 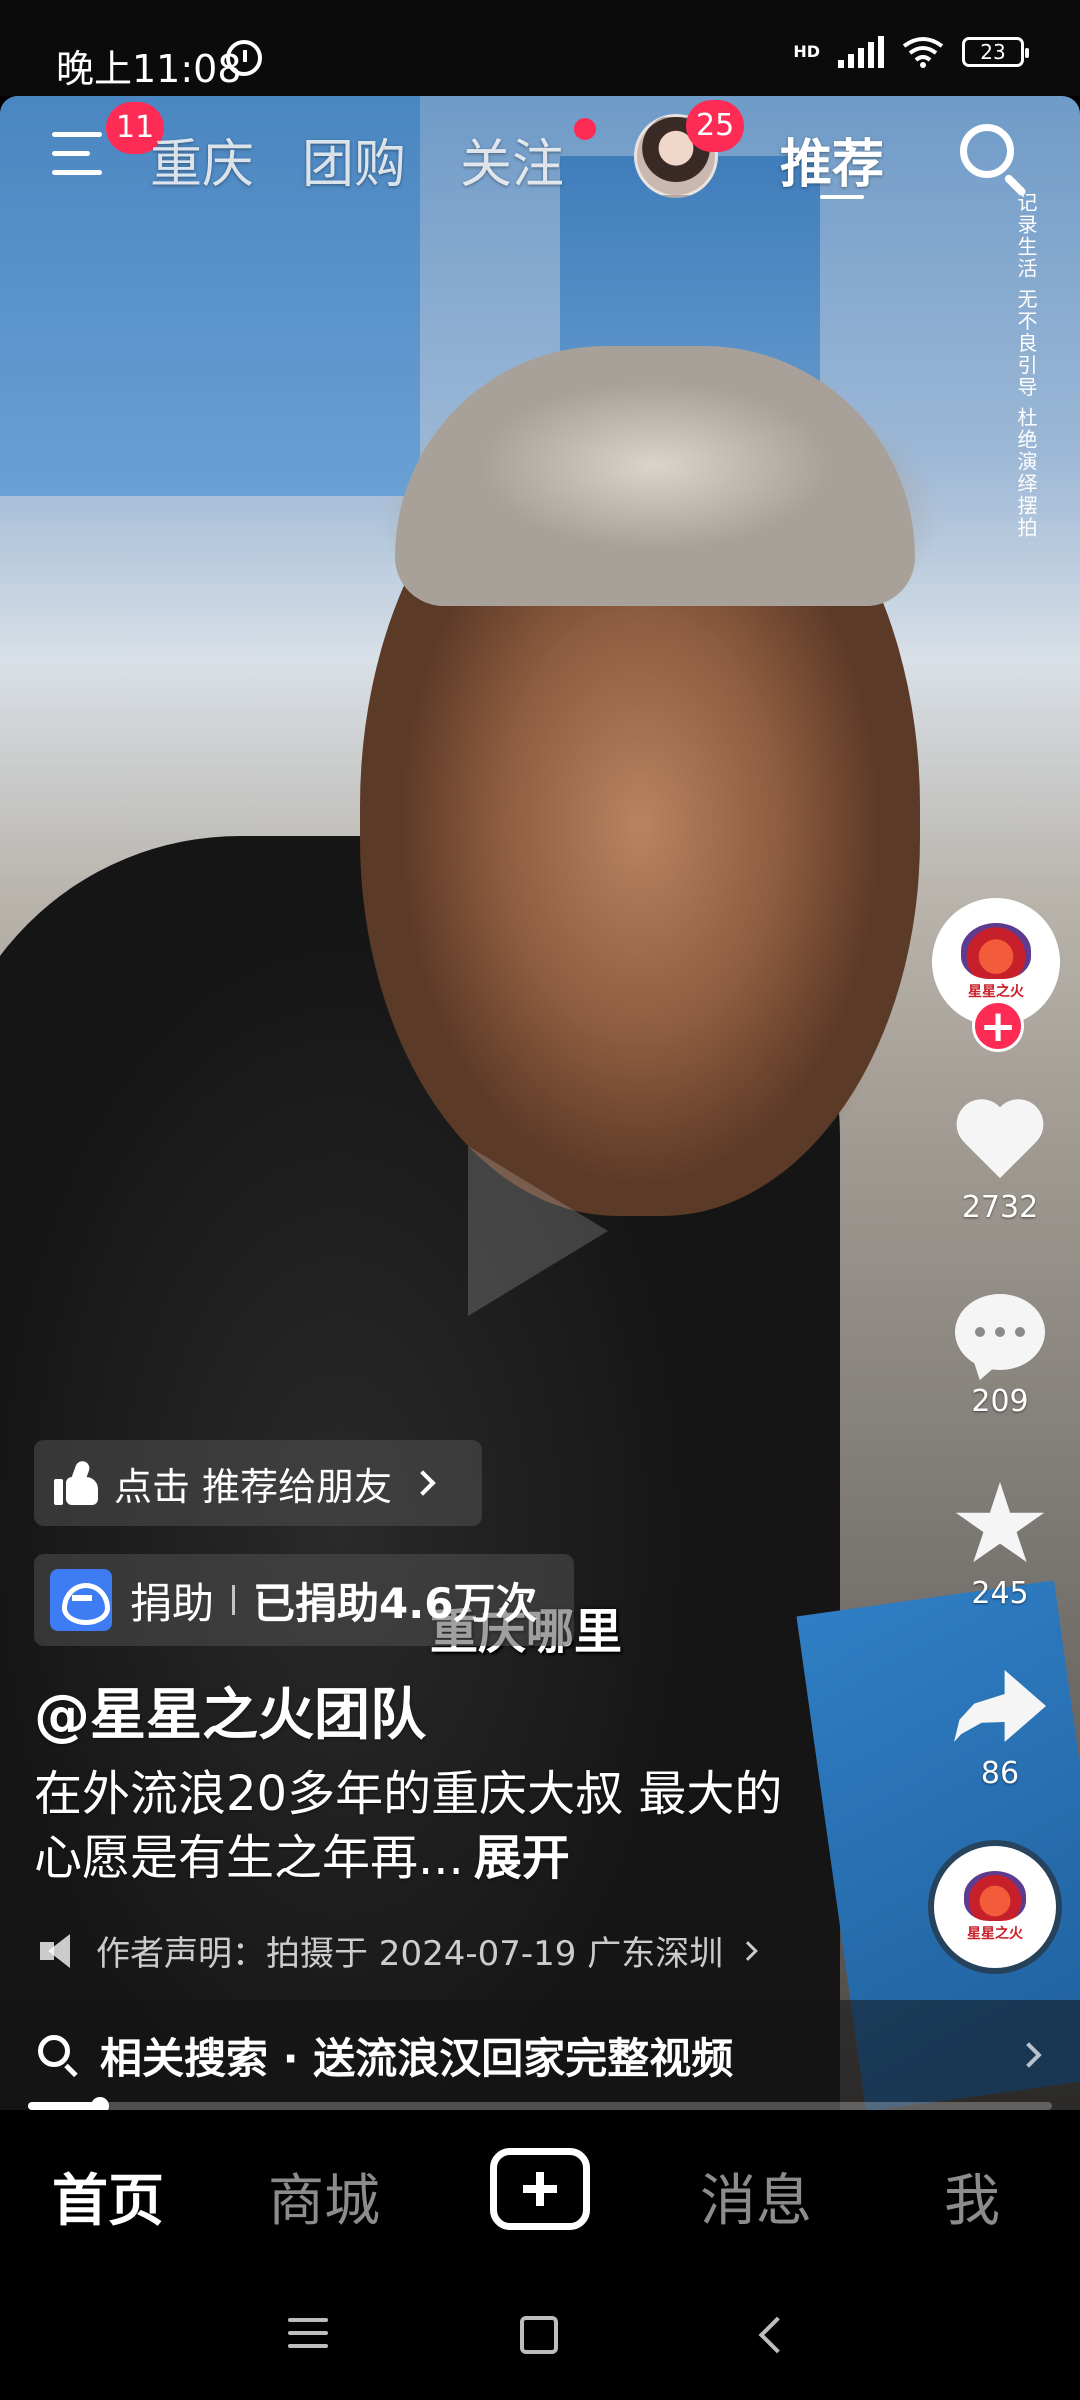 What do you see at coordinates (253, 1486) in the screenshot?
I see `recommend-label: 点击 推荐给朋友` at bounding box center [253, 1486].